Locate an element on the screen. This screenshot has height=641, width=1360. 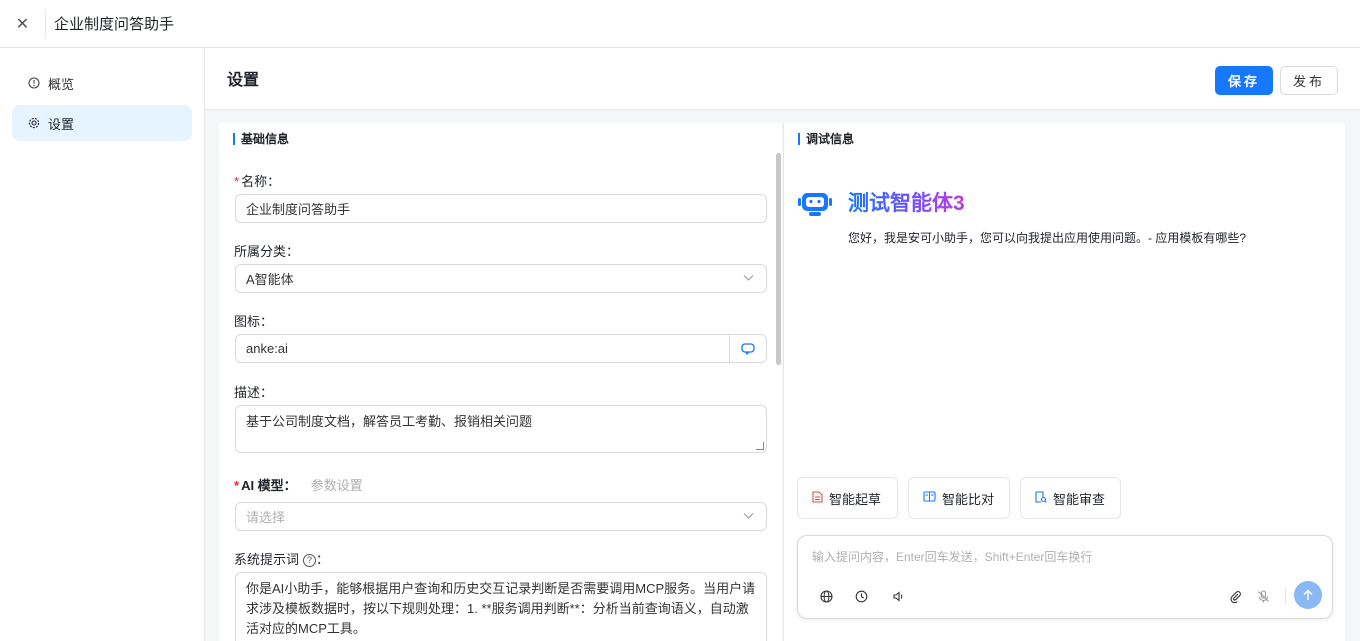
chat-bubble-icon is located at coordinates (748, 348).